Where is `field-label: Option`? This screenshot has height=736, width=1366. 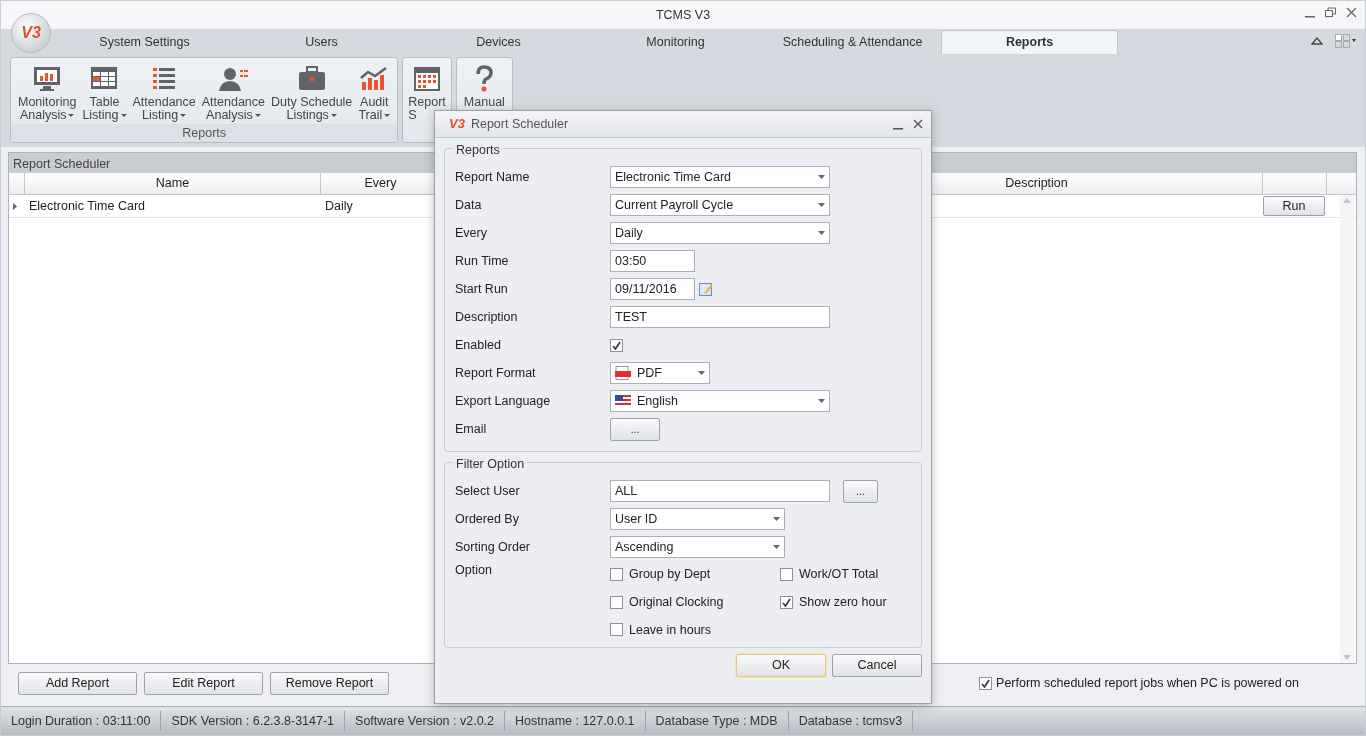 field-label: Option is located at coordinates (474, 570).